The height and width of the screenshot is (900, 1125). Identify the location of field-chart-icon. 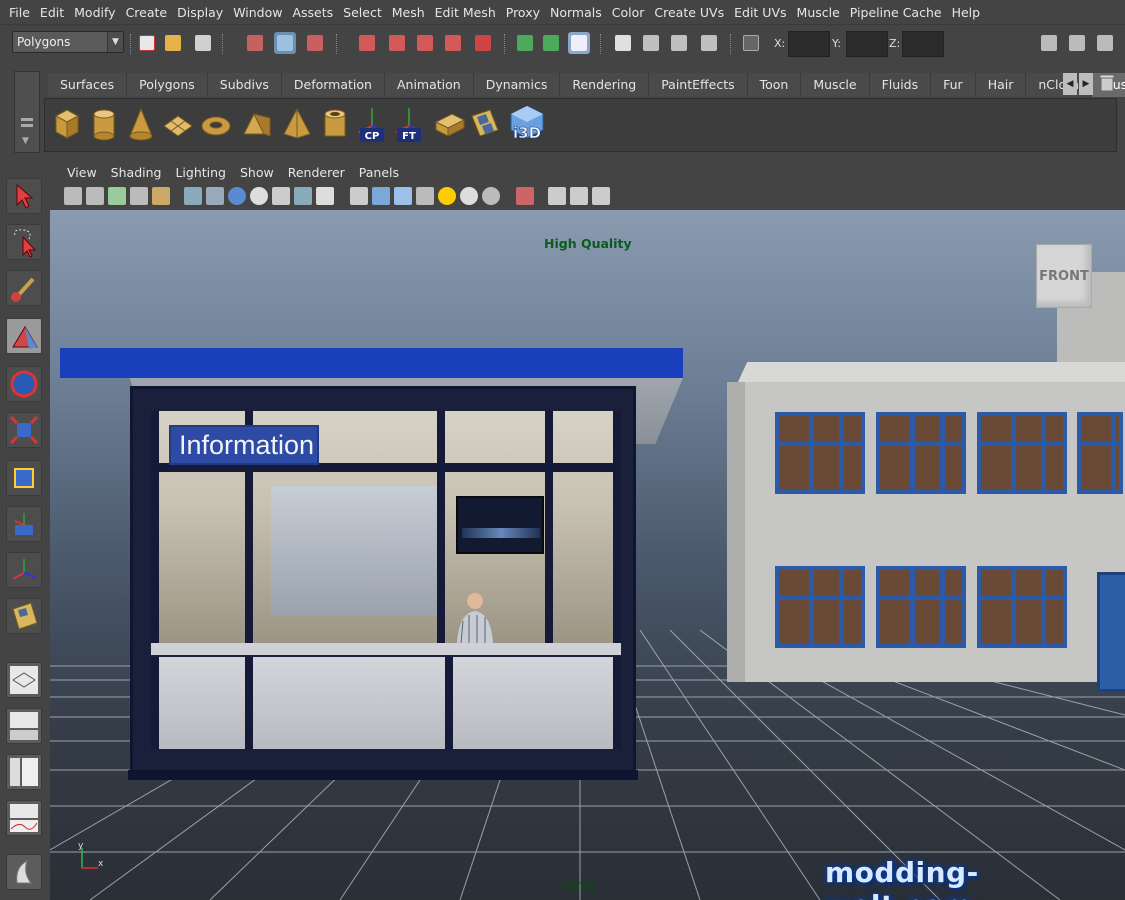
(281, 196).